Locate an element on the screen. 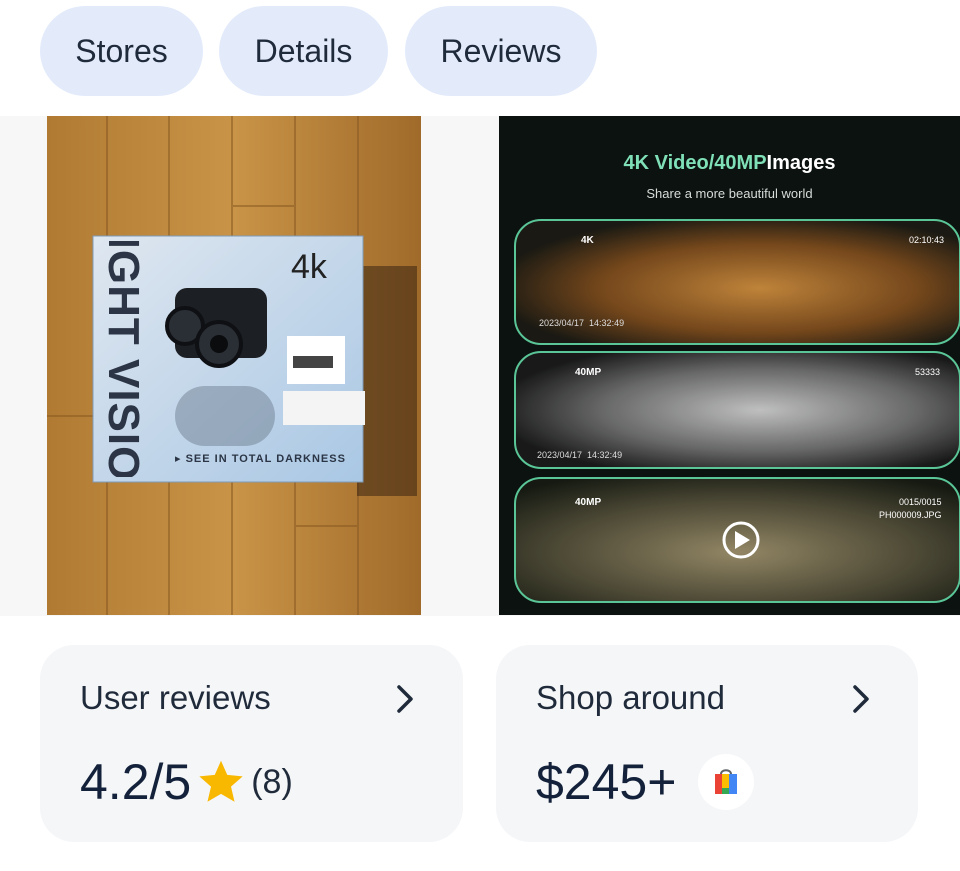  shopping-bag-icon is located at coordinates (726, 782).